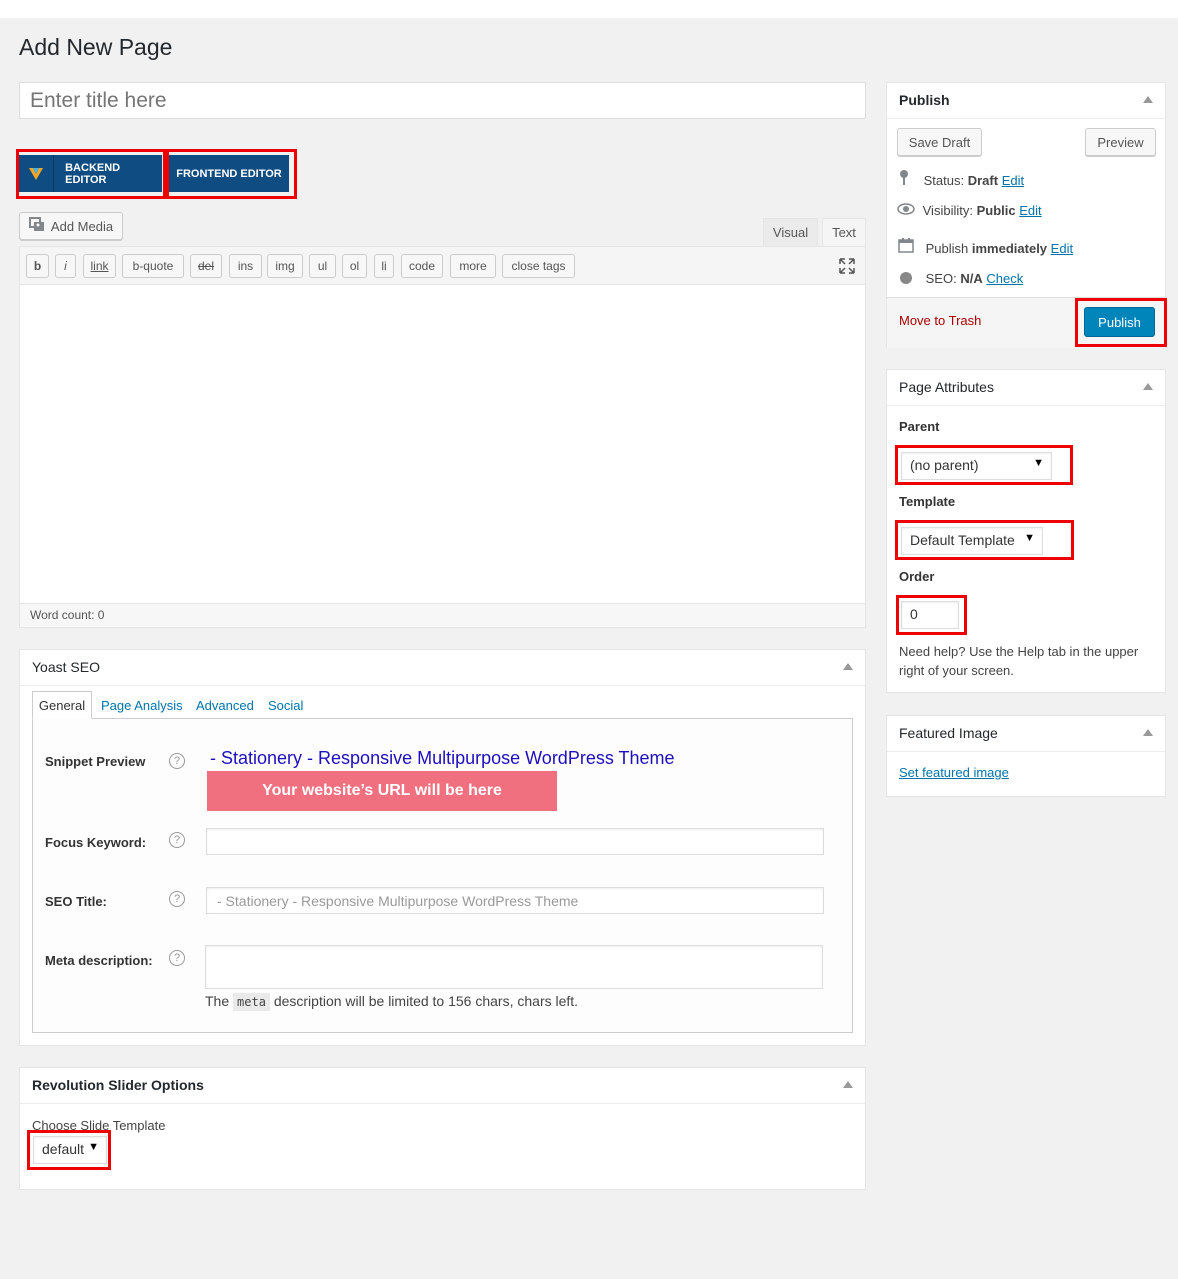  What do you see at coordinates (983, 180) in the screenshot?
I see `status-value: Draft` at bounding box center [983, 180].